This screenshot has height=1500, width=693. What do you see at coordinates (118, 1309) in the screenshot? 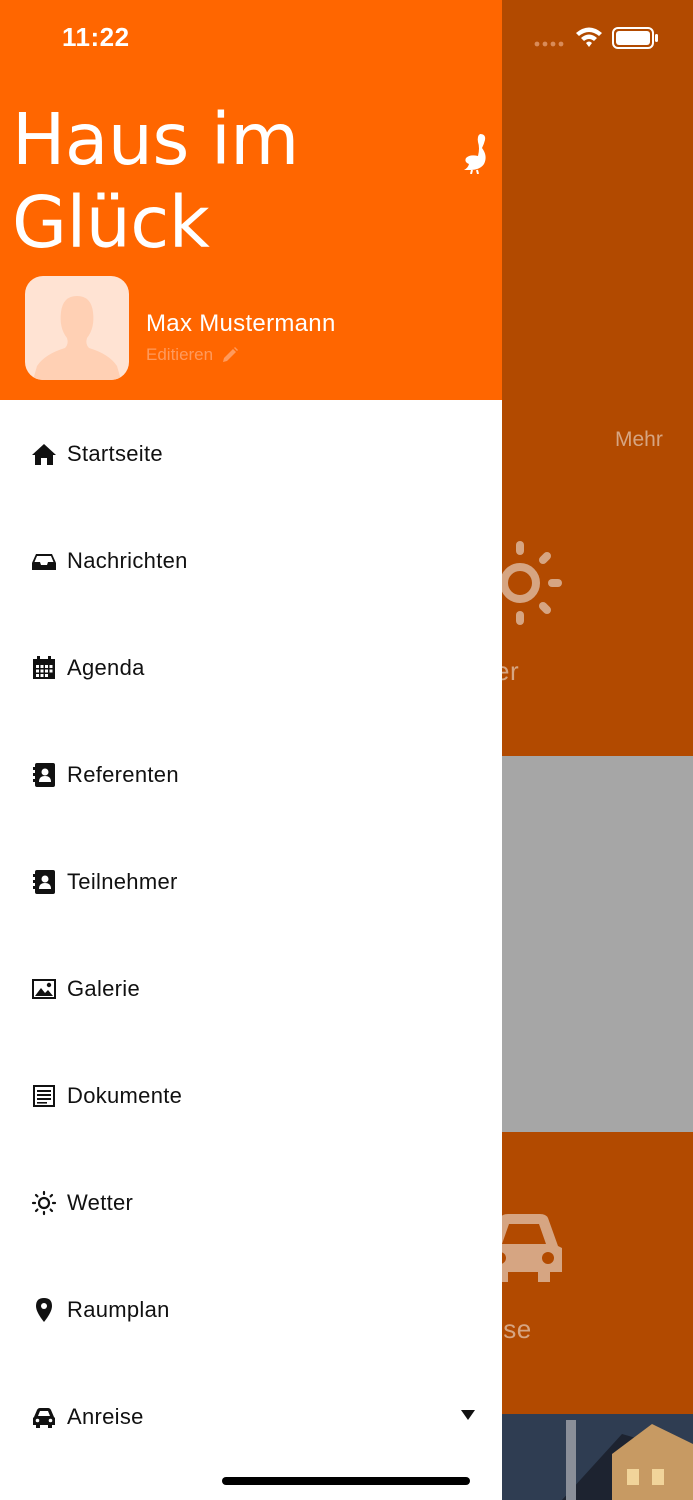
I see `menu-item-label: Raumplan` at bounding box center [118, 1309].